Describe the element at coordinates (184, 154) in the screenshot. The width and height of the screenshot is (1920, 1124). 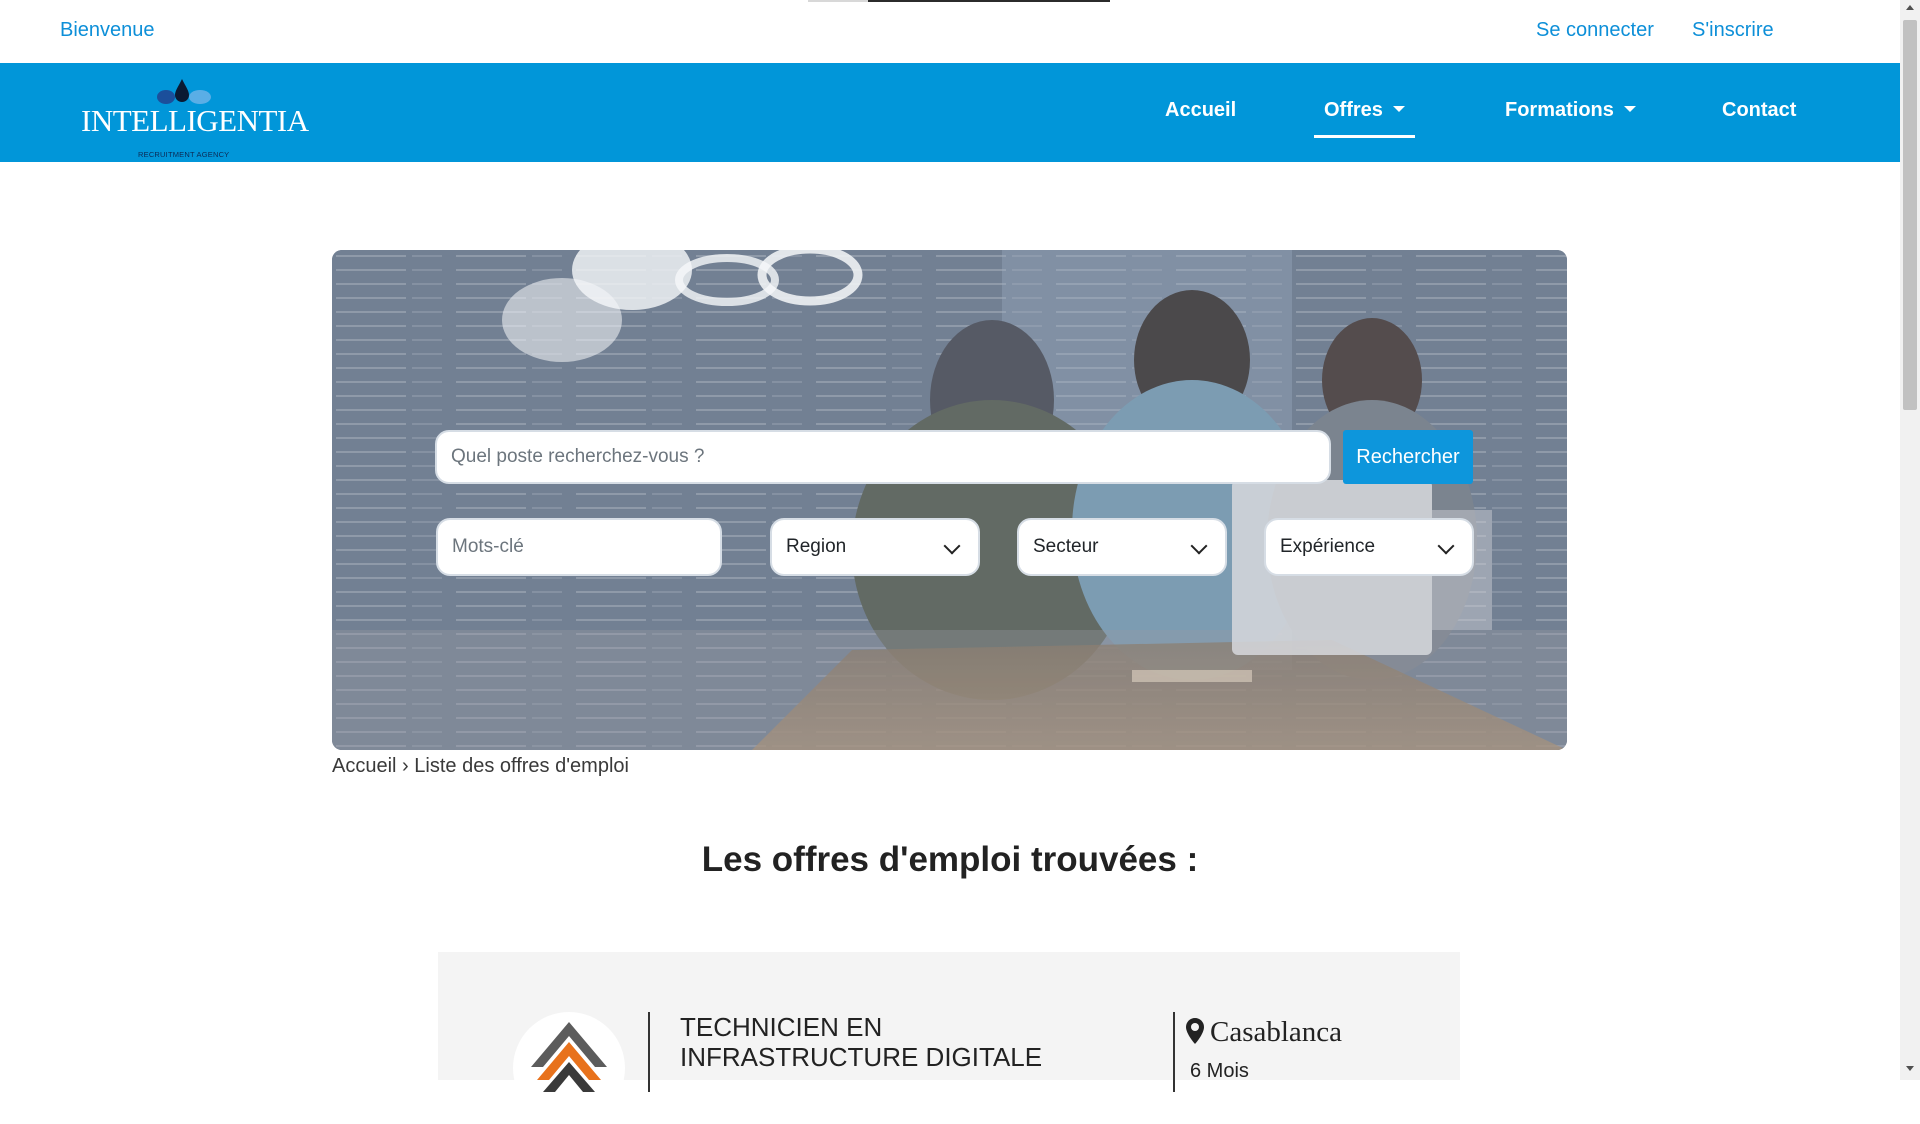
I see `brand-tagline: RECRUITMENT AGENCY` at that location.